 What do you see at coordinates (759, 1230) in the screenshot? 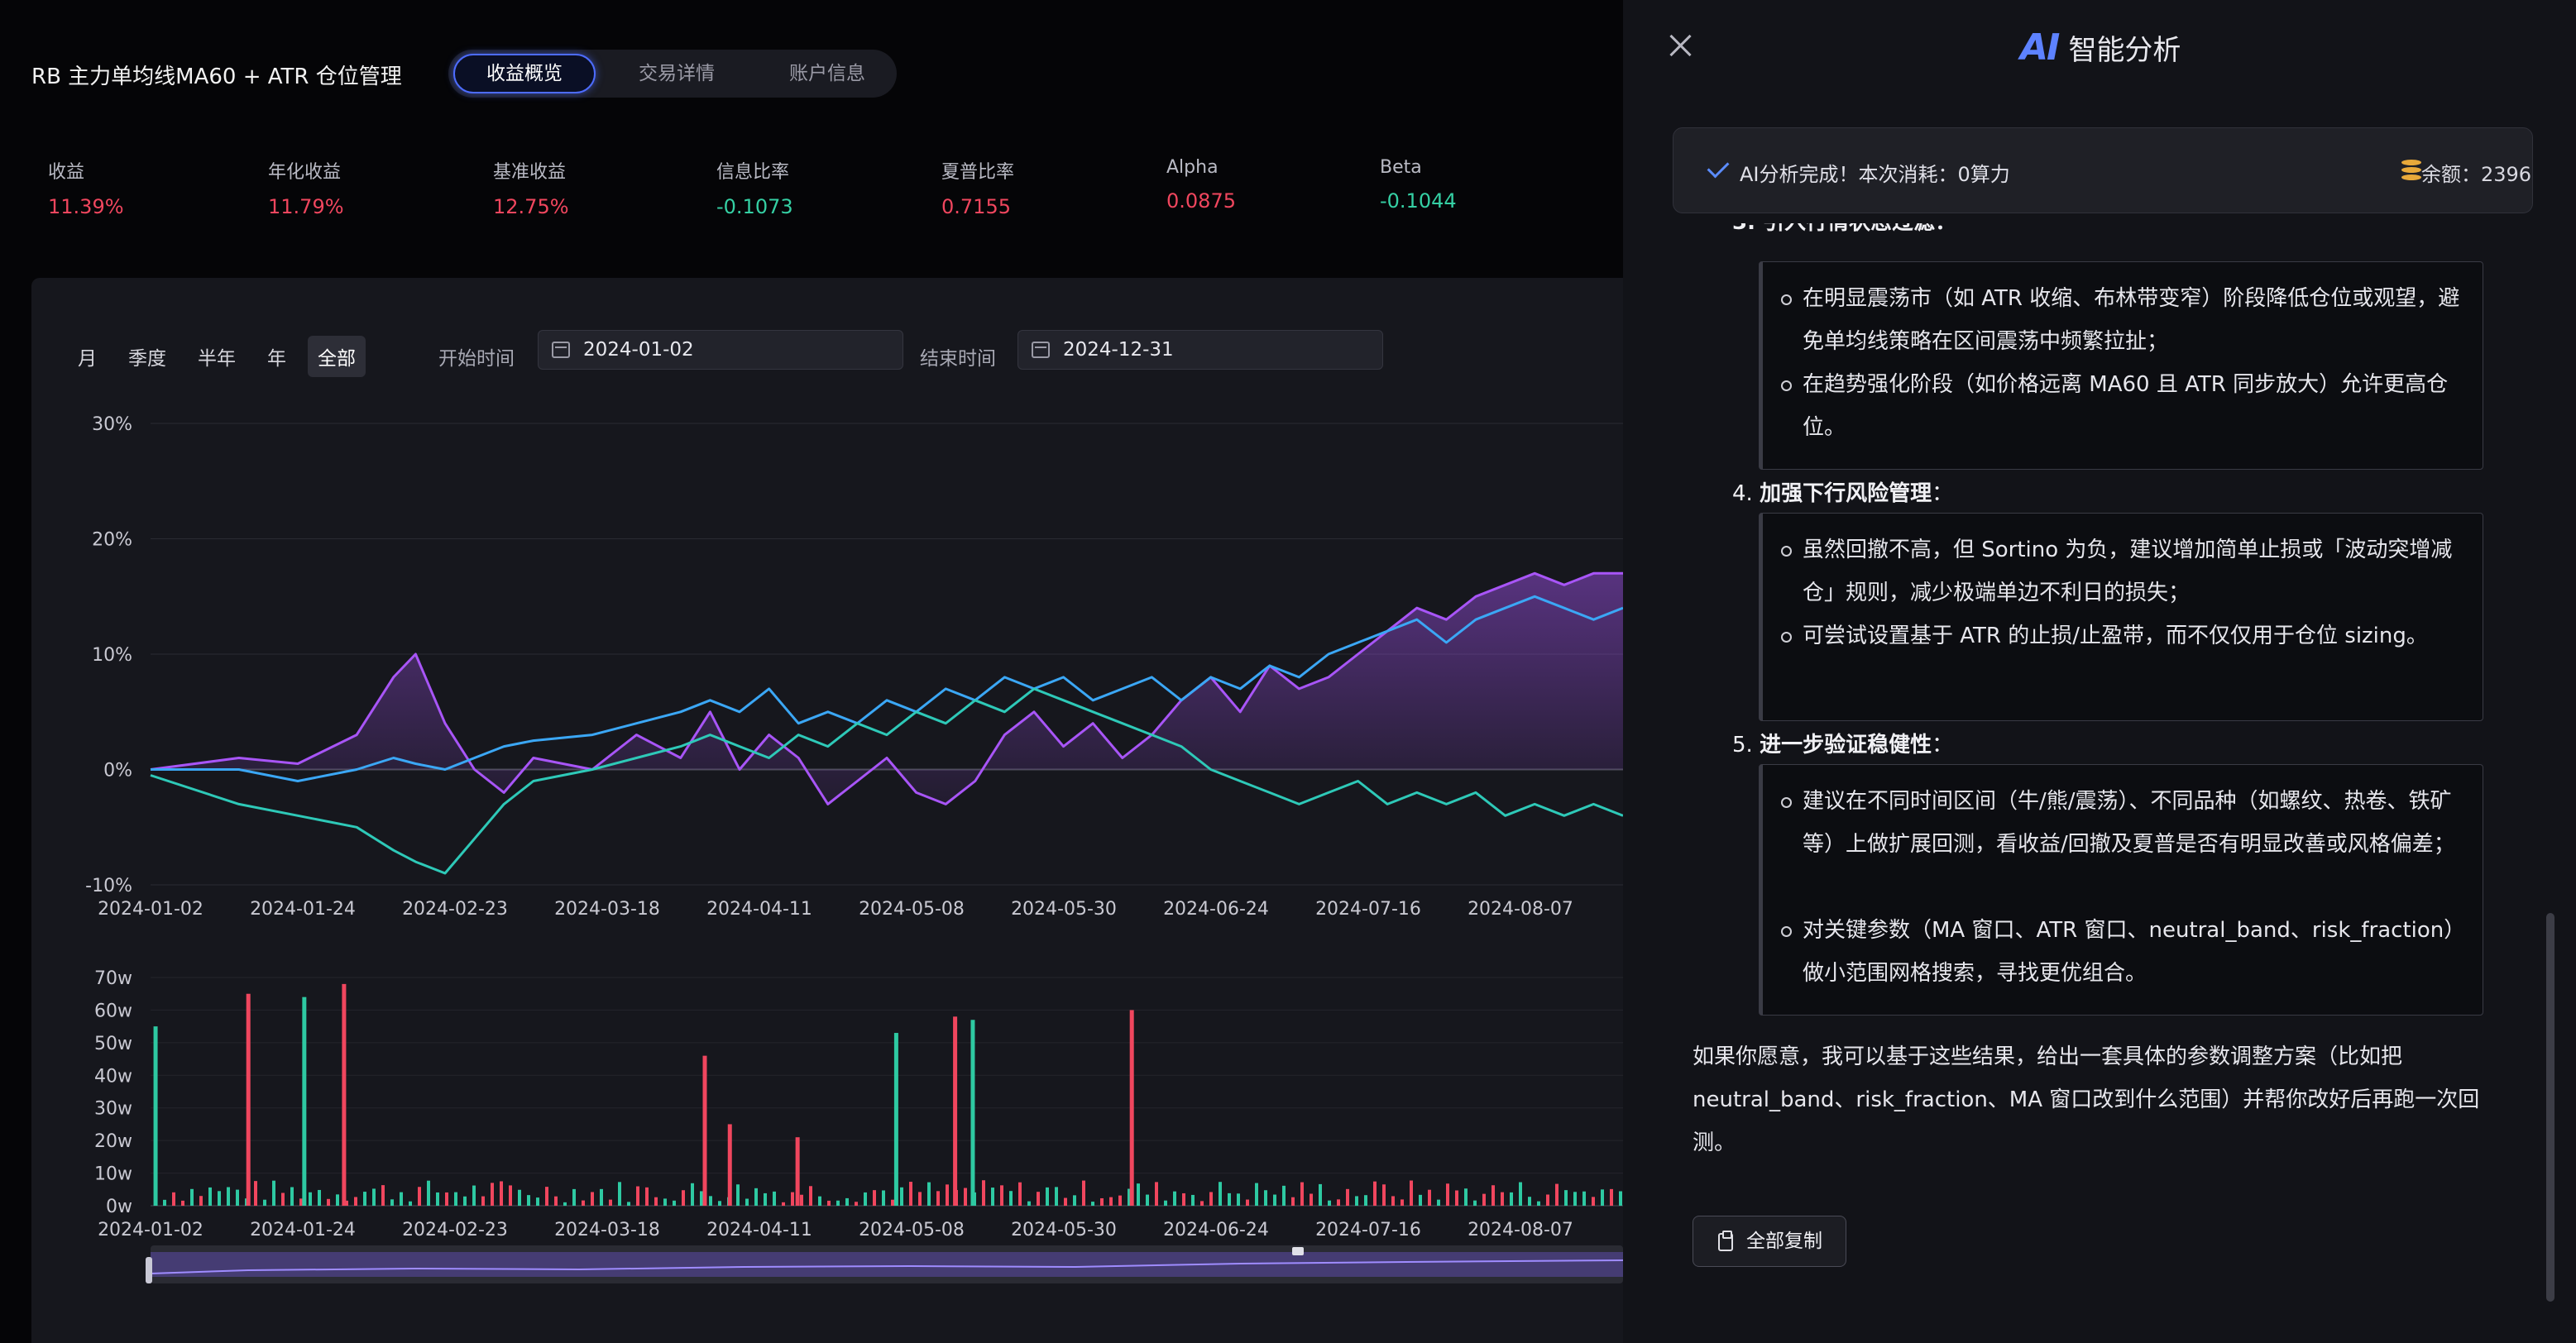
I see `x-tick-label: 2024-04-11` at bounding box center [759, 1230].